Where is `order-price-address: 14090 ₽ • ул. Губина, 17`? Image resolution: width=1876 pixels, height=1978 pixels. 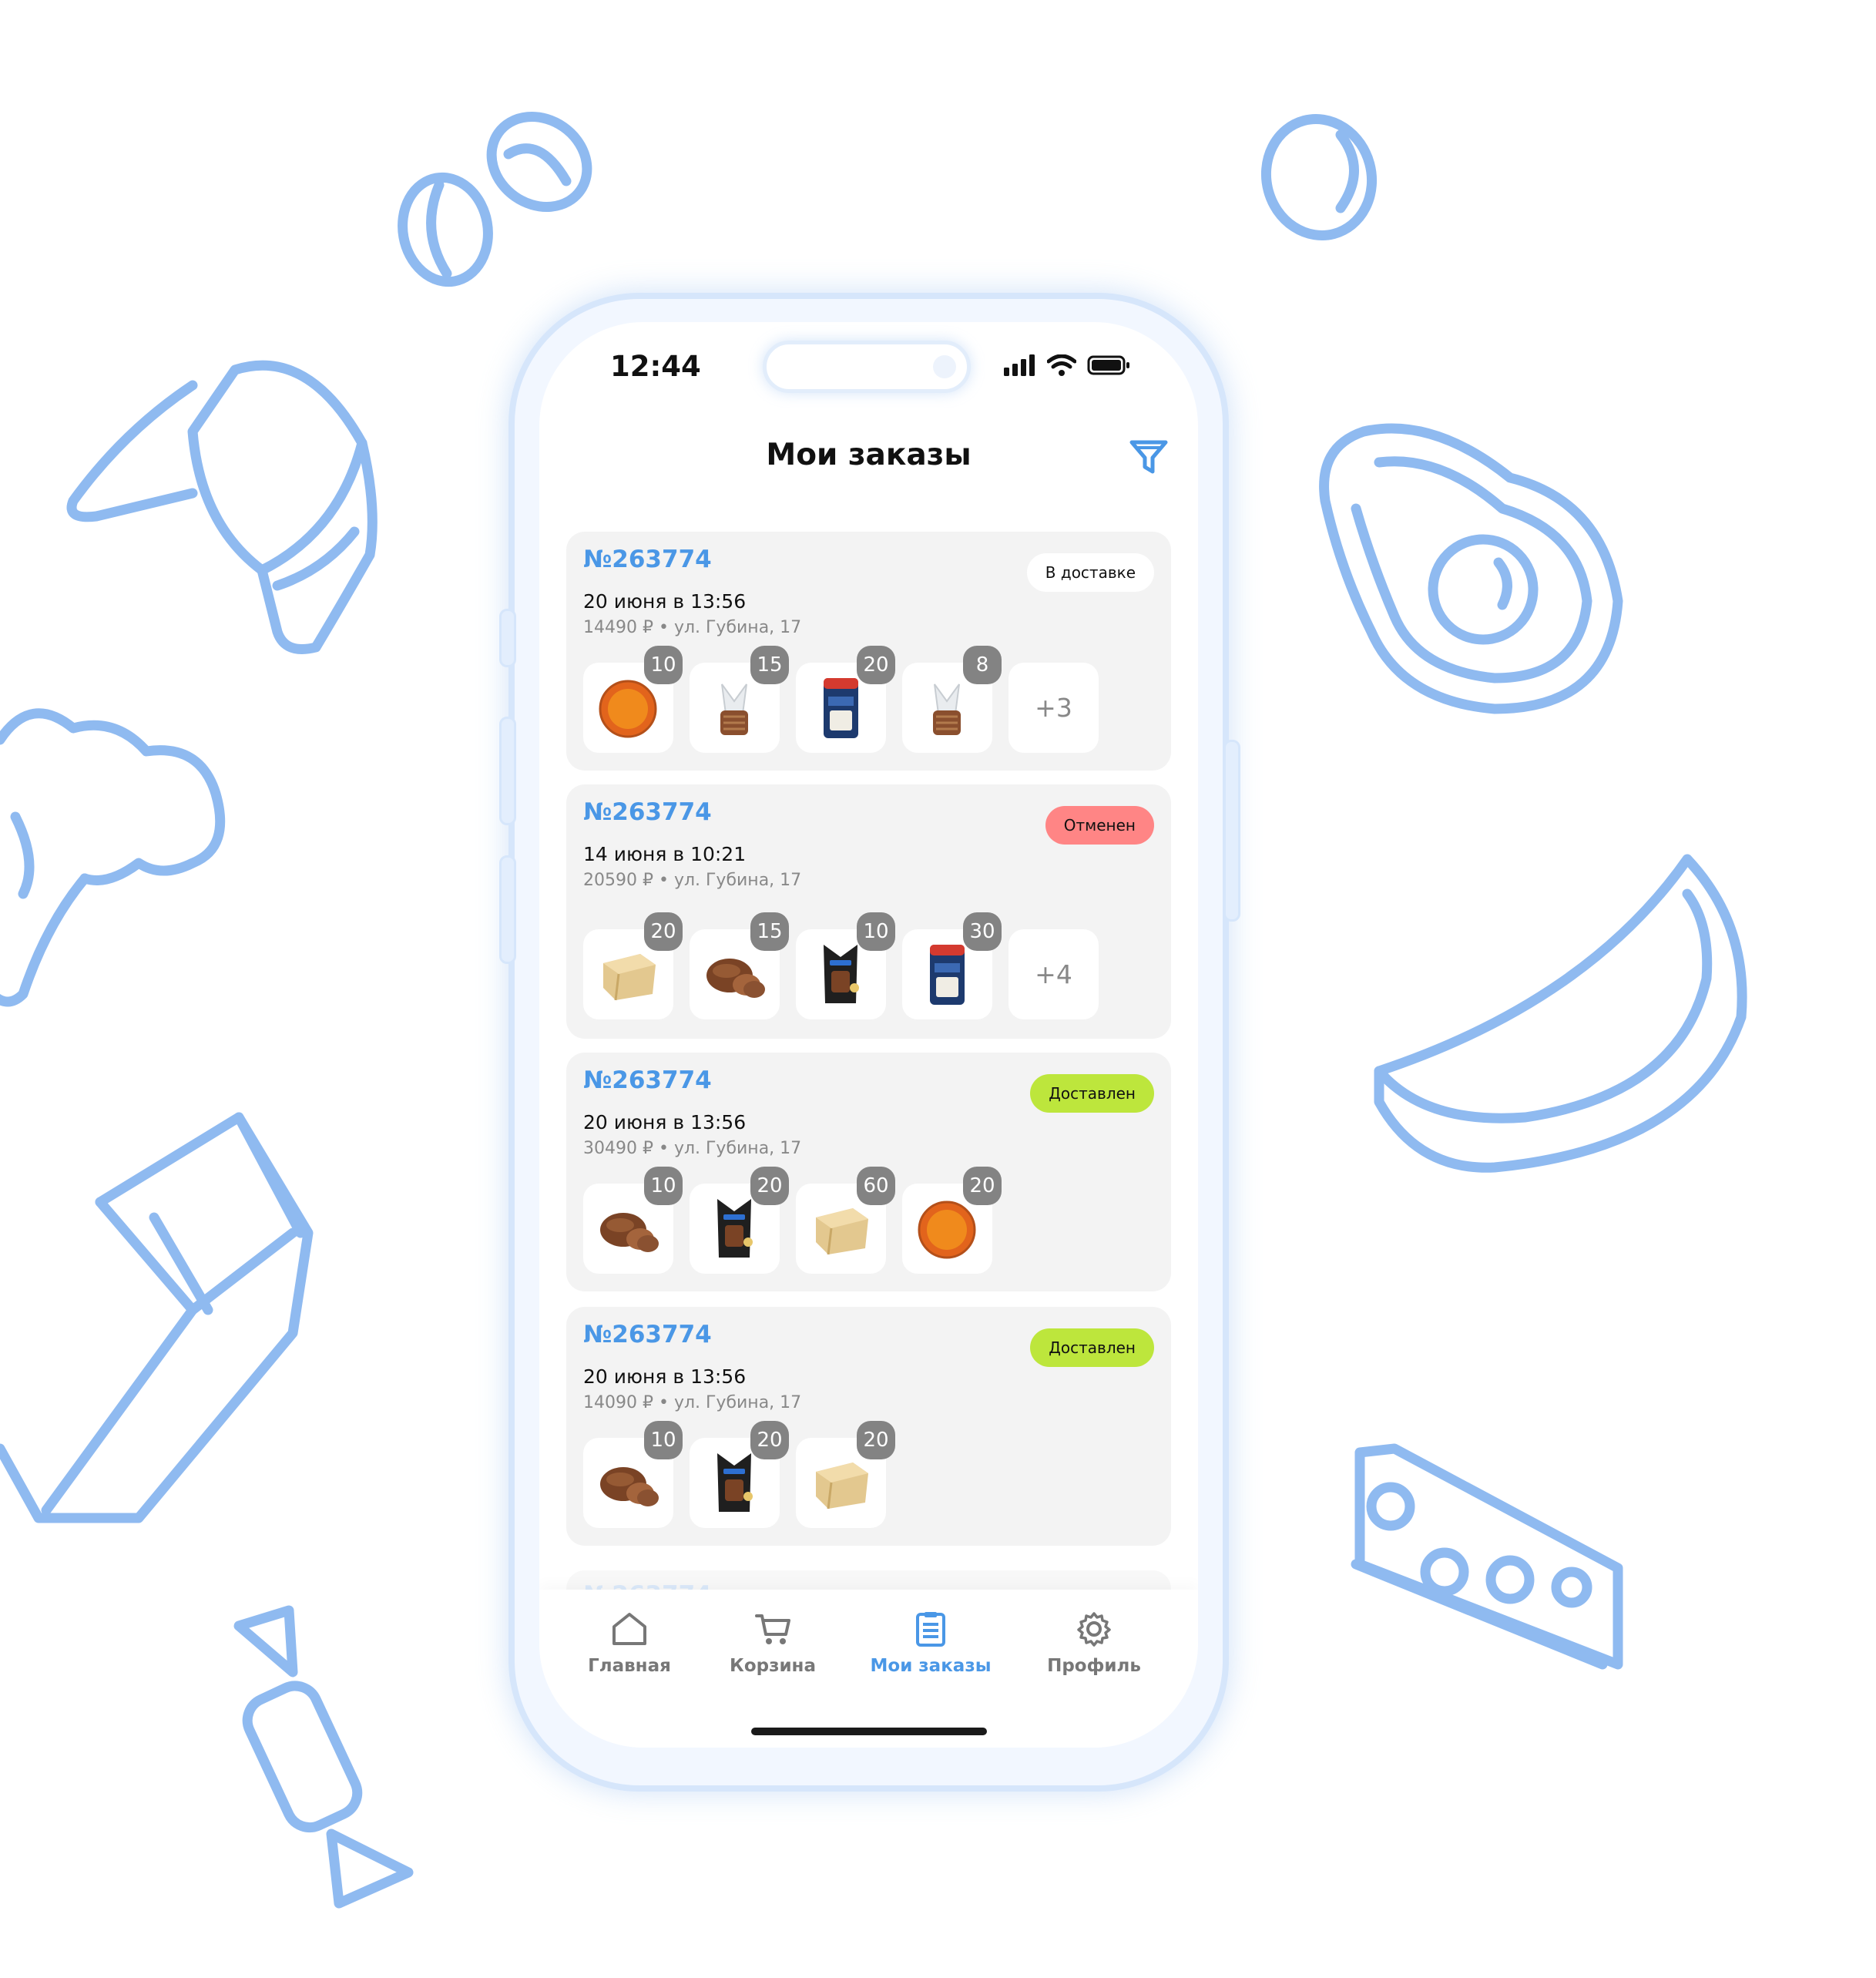
order-price-address: 14090 ₽ • ул. Губина, 17 is located at coordinates (692, 1403).